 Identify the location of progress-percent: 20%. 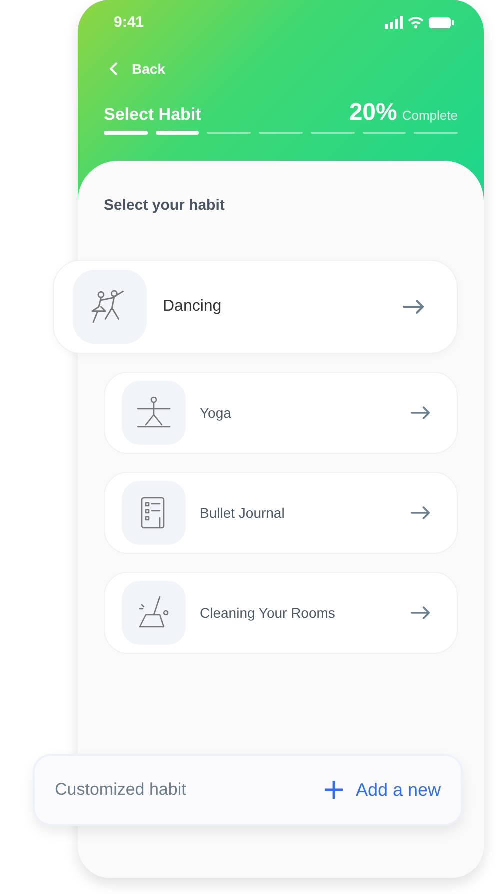
(373, 112).